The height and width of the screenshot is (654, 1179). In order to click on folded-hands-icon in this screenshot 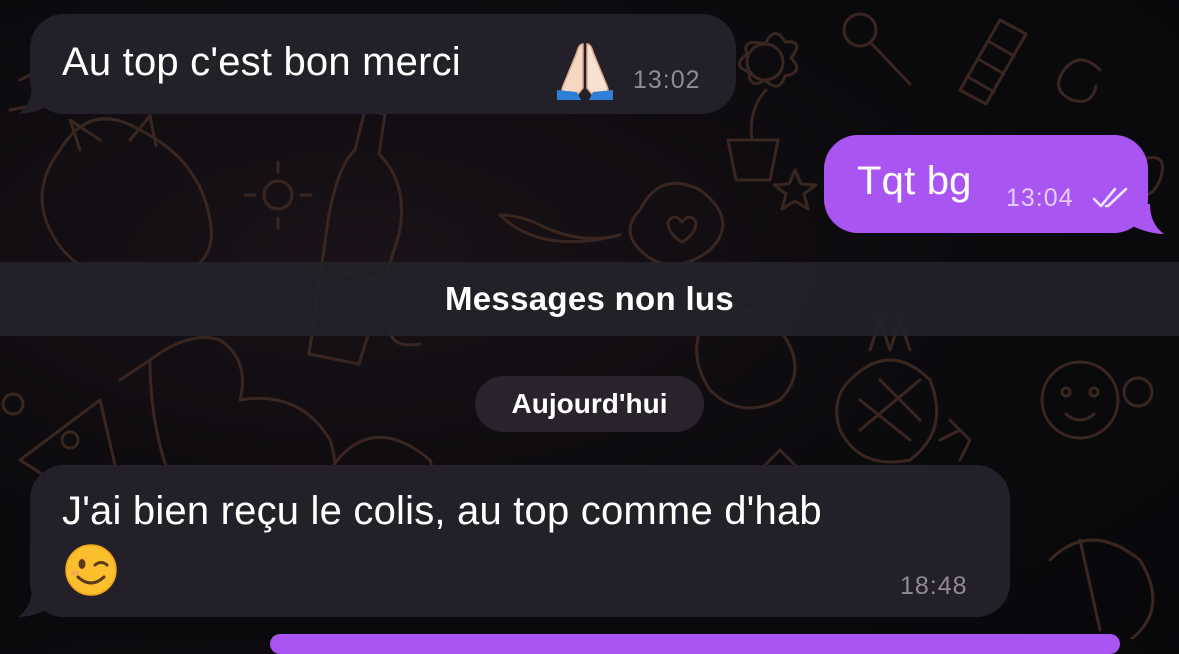, I will do `click(585, 72)`.